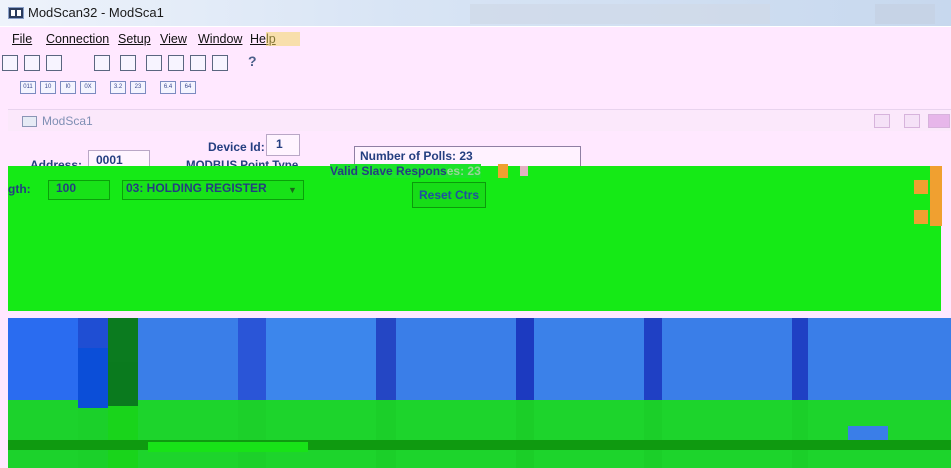 The width and height of the screenshot is (951, 468). I want to click on settings-icon, so click(220, 63).